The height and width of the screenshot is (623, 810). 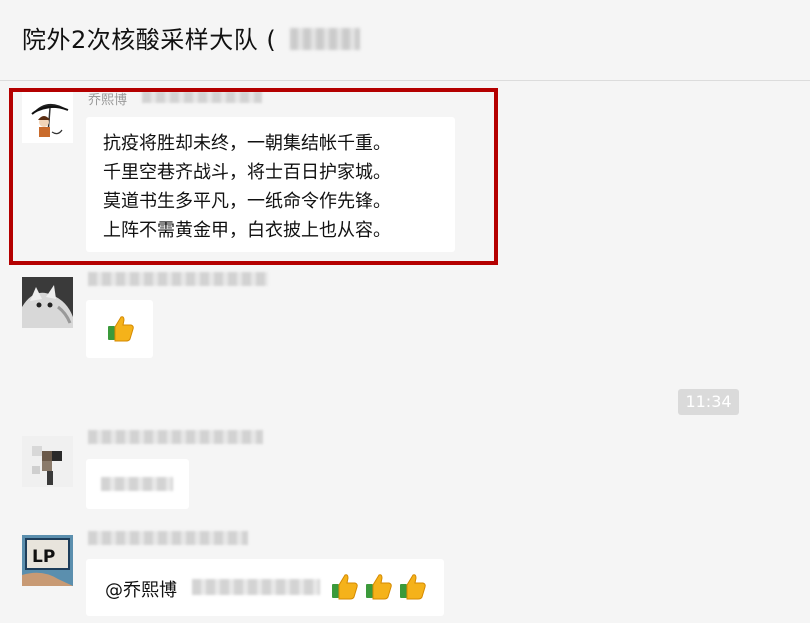 I want to click on message-bubble: @乔熙博, so click(x=265, y=587).